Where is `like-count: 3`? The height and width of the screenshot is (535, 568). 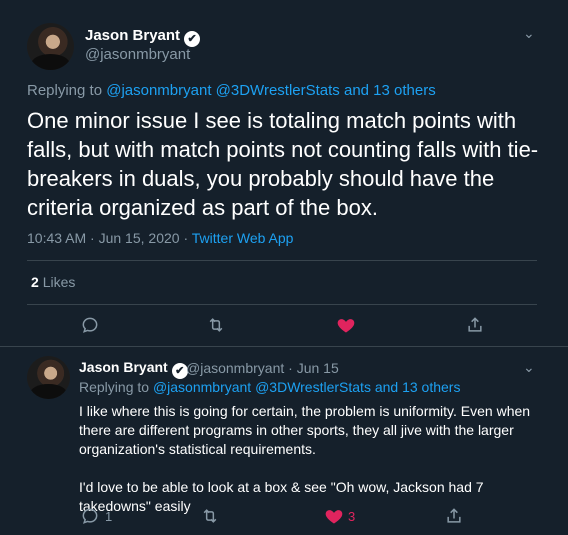
like-count: 3 is located at coordinates (352, 516).